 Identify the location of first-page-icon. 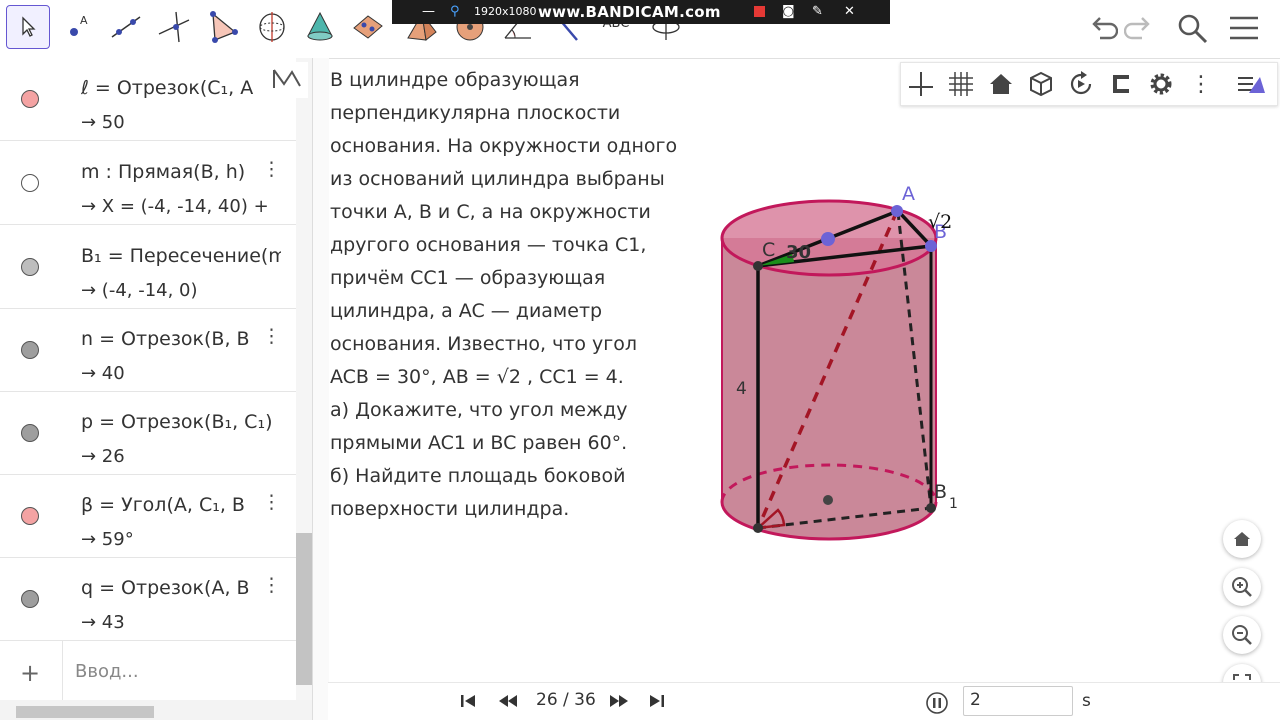
(468, 701).